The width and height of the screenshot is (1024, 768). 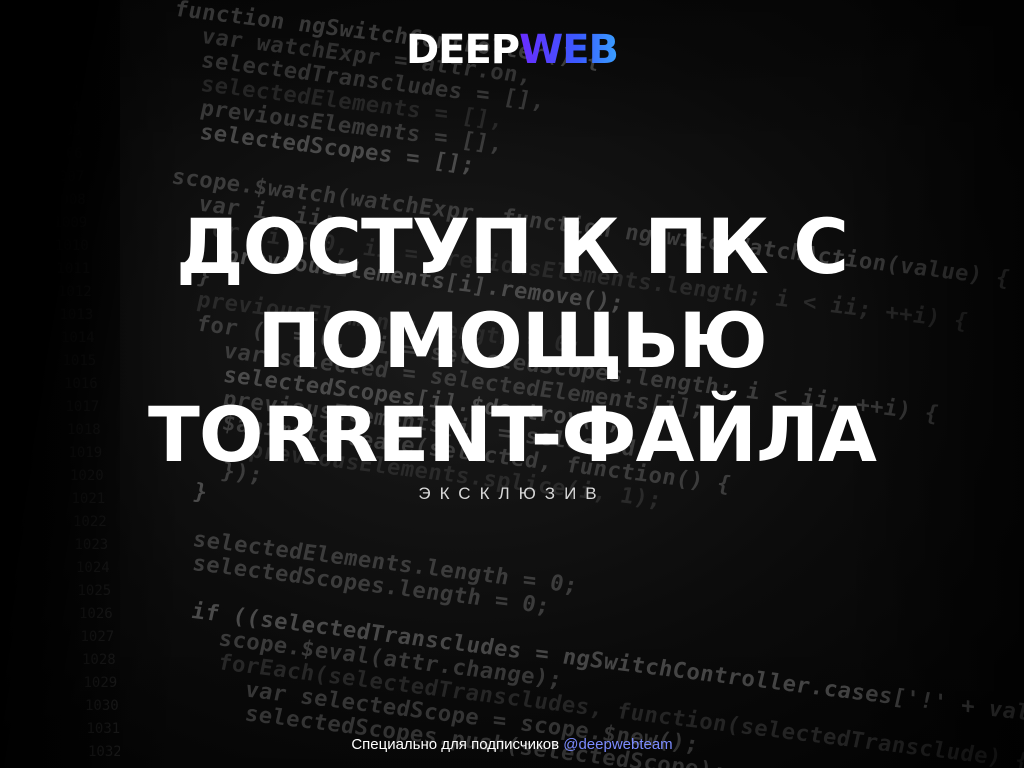 I want to click on brand-logo: DEEPWEB, so click(x=512, y=50).